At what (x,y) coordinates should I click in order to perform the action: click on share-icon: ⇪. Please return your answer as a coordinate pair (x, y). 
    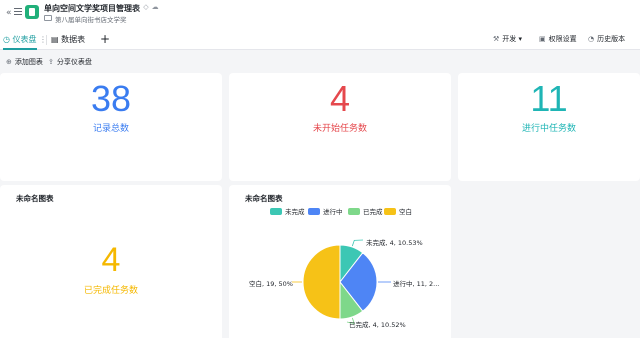
    Looking at the image, I should click on (51, 62).